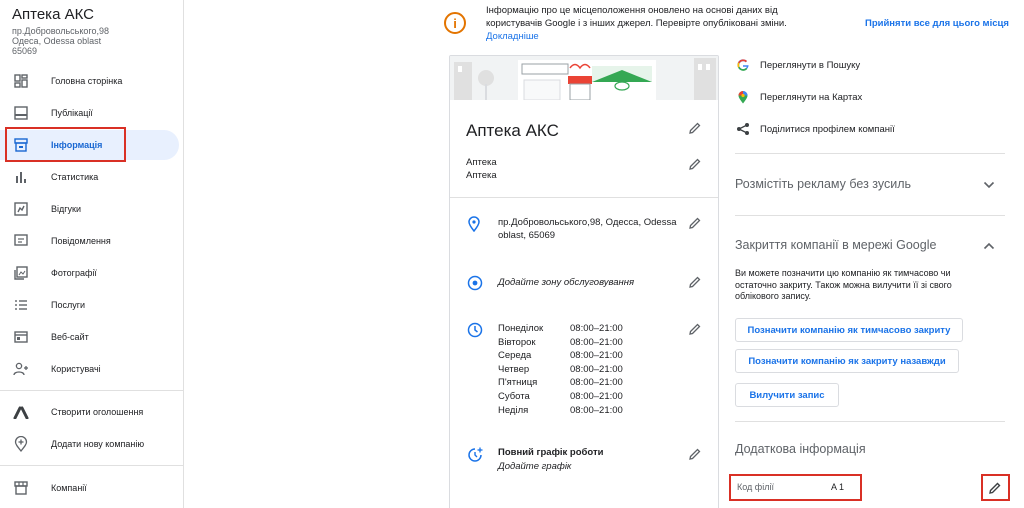 This screenshot has width=1024, height=508. Describe the element at coordinates (92, 337) in the screenshot. I see `sidebar-item-website: Веб-сайт` at that location.